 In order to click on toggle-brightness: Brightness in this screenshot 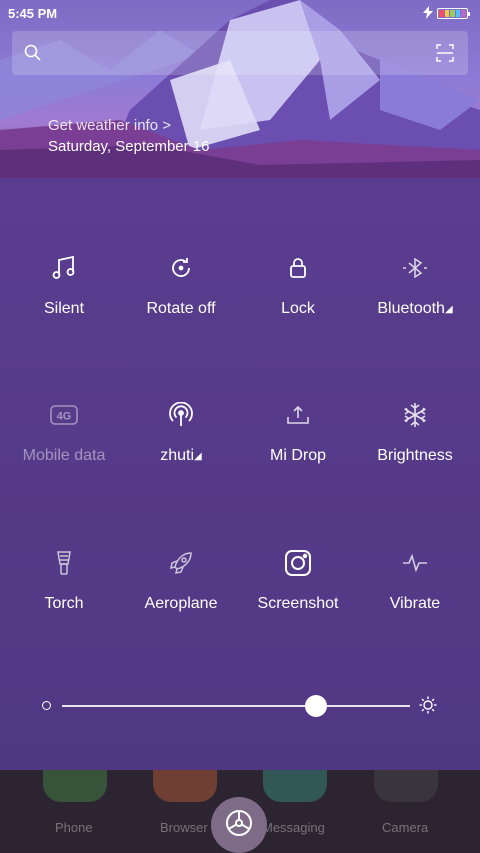, I will do `click(415, 450)`.